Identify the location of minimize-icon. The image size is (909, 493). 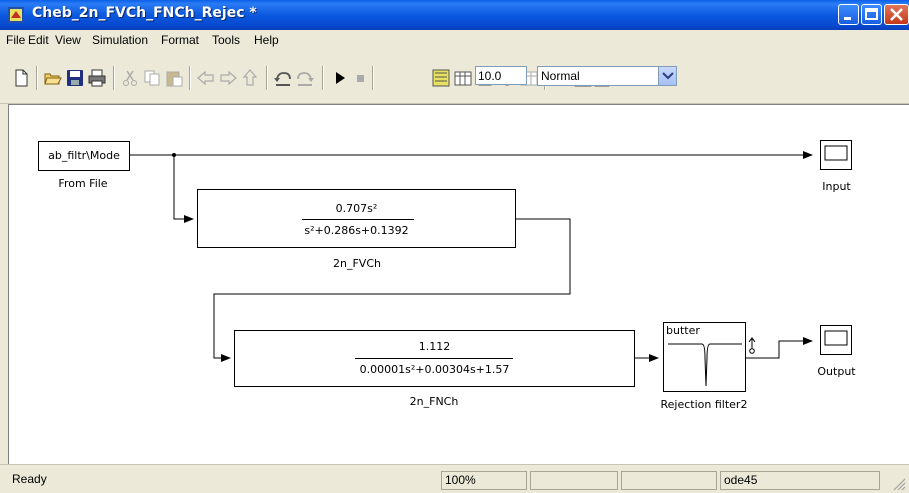
(847, 18).